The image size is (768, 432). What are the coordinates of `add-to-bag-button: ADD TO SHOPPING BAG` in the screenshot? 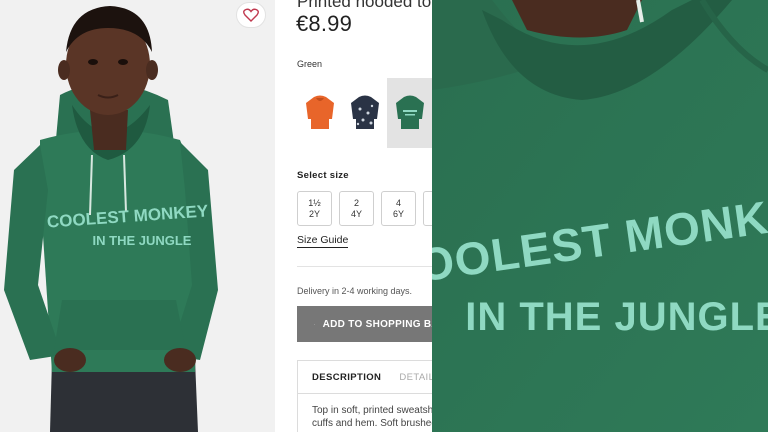 It's located at (364, 324).